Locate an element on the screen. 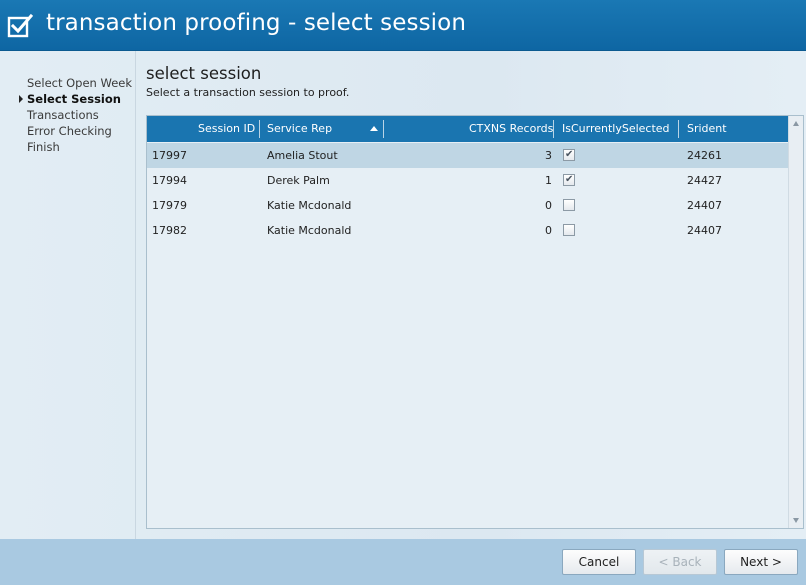 This screenshot has height=585, width=806. column-header-srident: Srident is located at coordinates (707, 129).